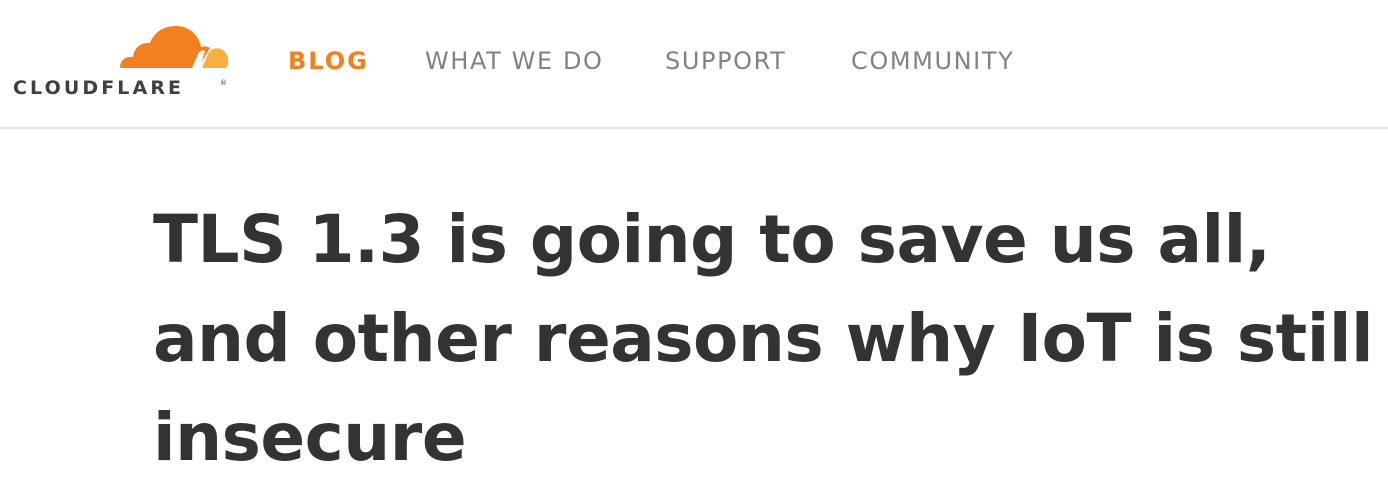  What do you see at coordinates (173, 50) in the screenshot?
I see `cloud-logo-icon` at bounding box center [173, 50].